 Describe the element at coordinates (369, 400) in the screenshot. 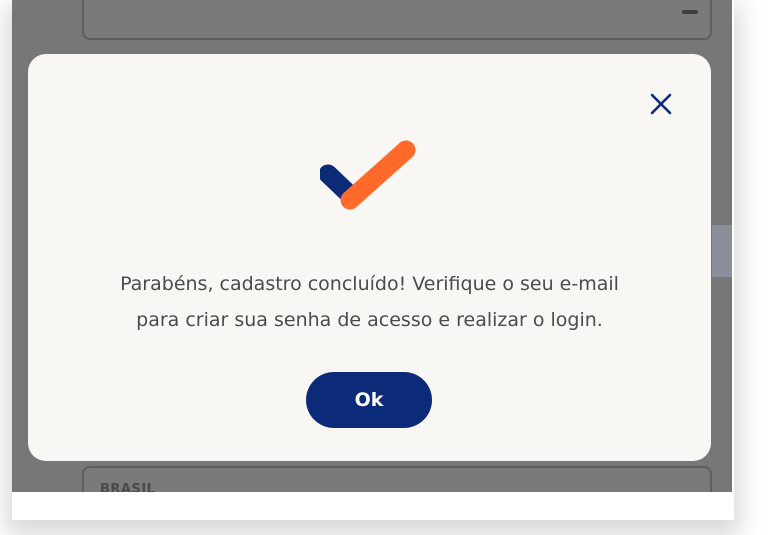

I see `ok-button: Ok` at that location.